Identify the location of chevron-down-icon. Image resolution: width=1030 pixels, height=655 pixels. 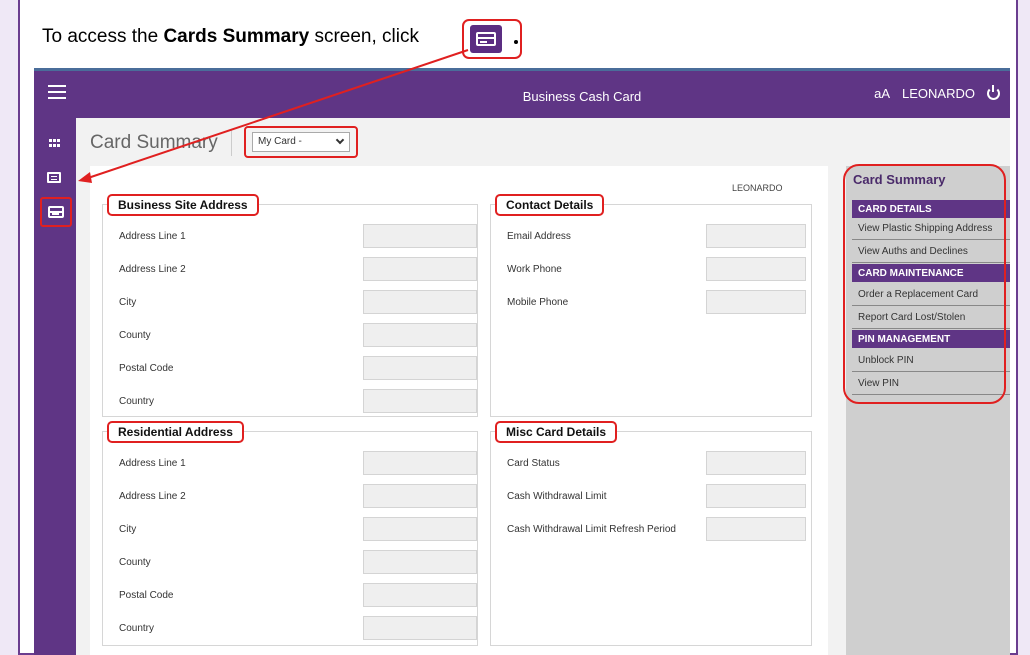
(340, 140).